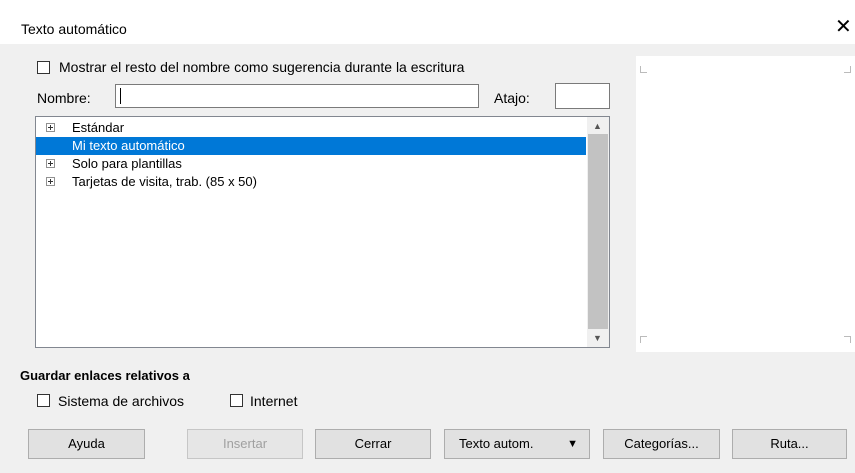  I want to click on list-item: Solo para plantillas, so click(311, 164).